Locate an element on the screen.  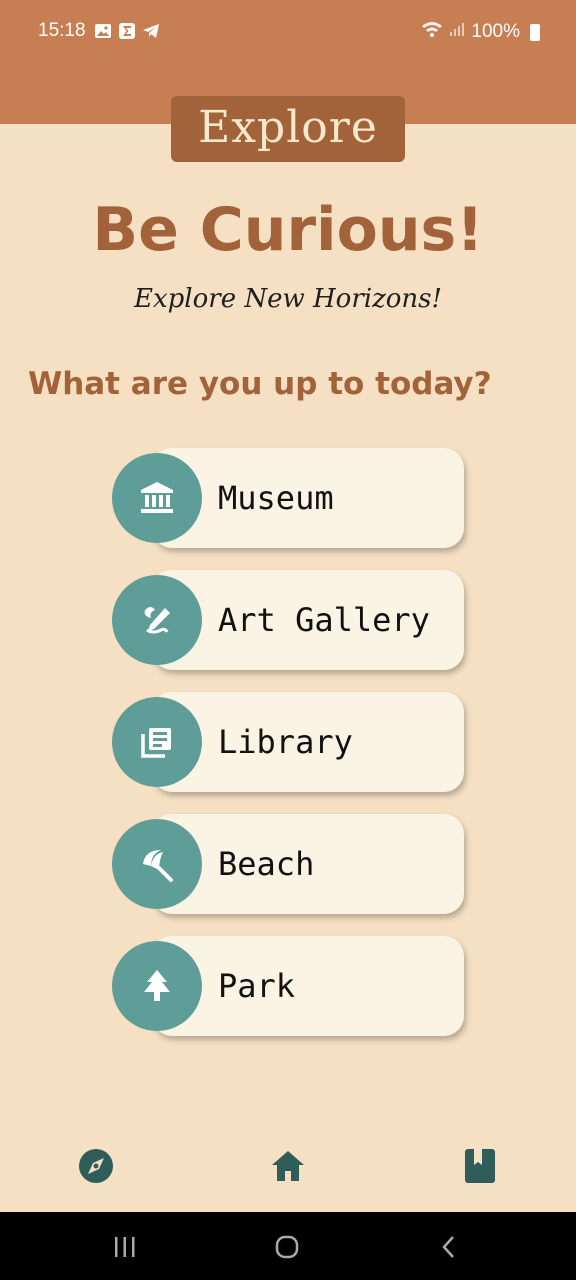
bookmark-book-icon is located at coordinates (480, 1166).